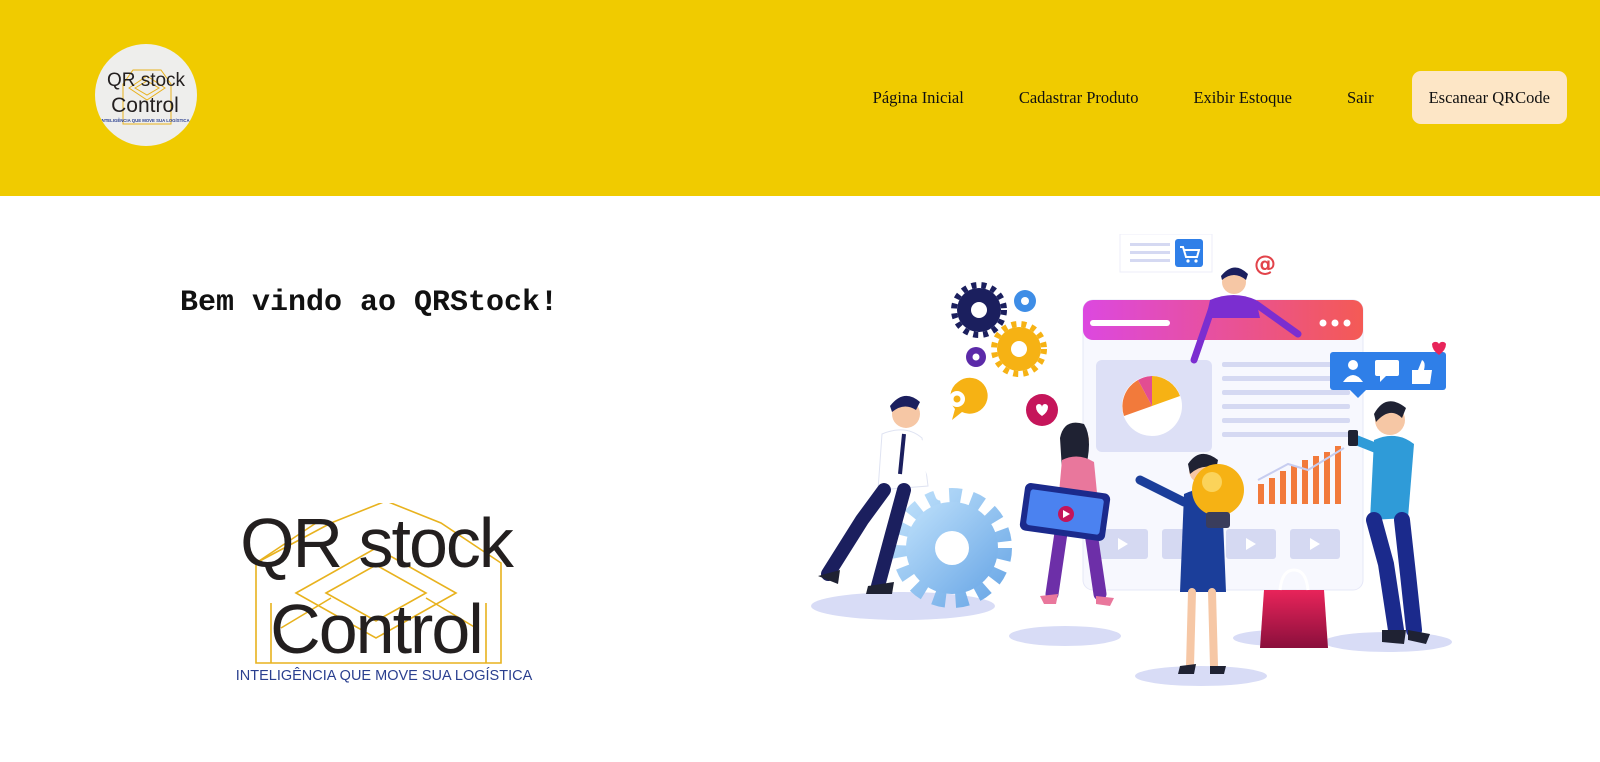  Describe the element at coordinates (146, 80) in the screenshot. I see `header-logo-line1: QR stock` at that location.